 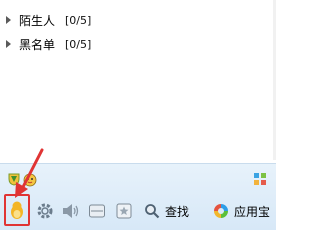 I want to click on search-label: 查找, so click(x=177, y=211).